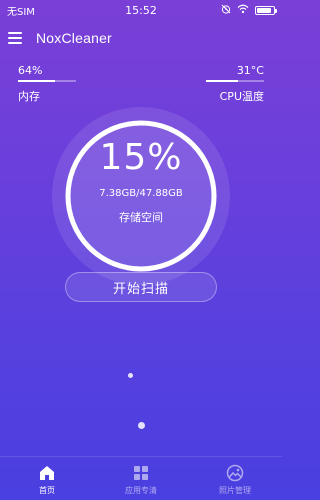 The height and width of the screenshot is (500, 320). Describe the element at coordinates (141, 473) in the screenshot. I see `grid-apps-icon` at that location.